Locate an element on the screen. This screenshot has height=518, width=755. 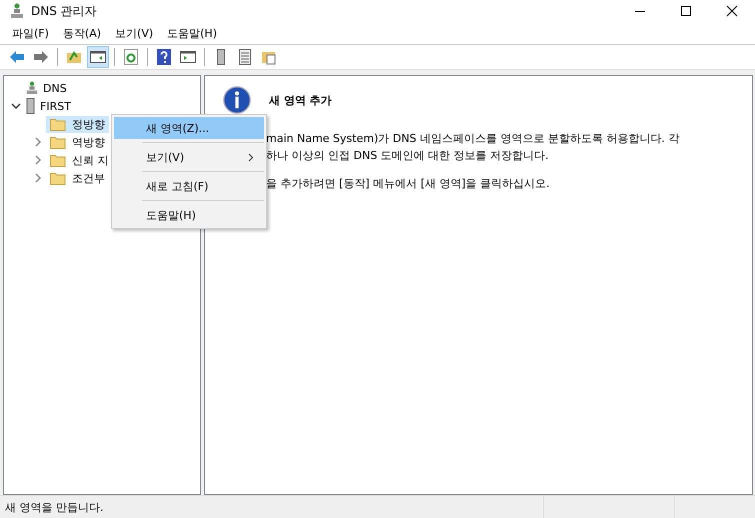
expander-icon is located at coordinates (16, 106).